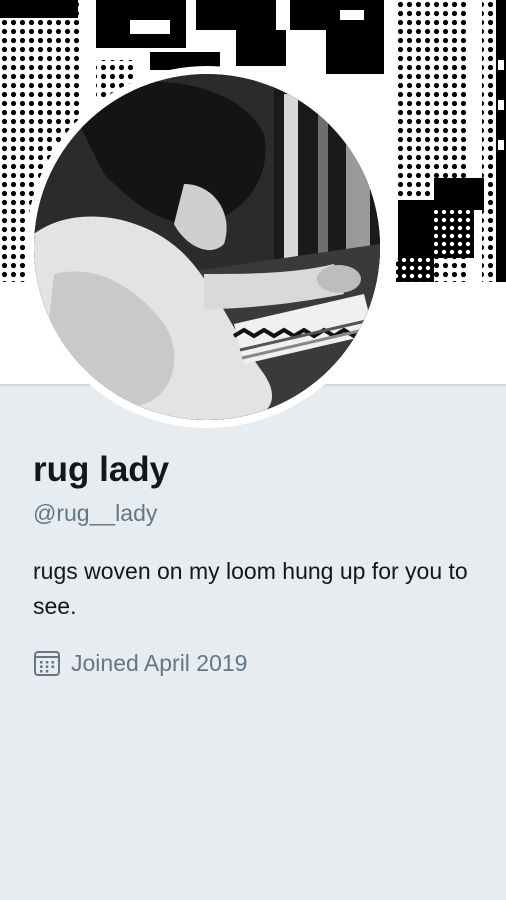  Describe the element at coordinates (101, 469) in the screenshot. I see `display-name: rug lady` at that location.